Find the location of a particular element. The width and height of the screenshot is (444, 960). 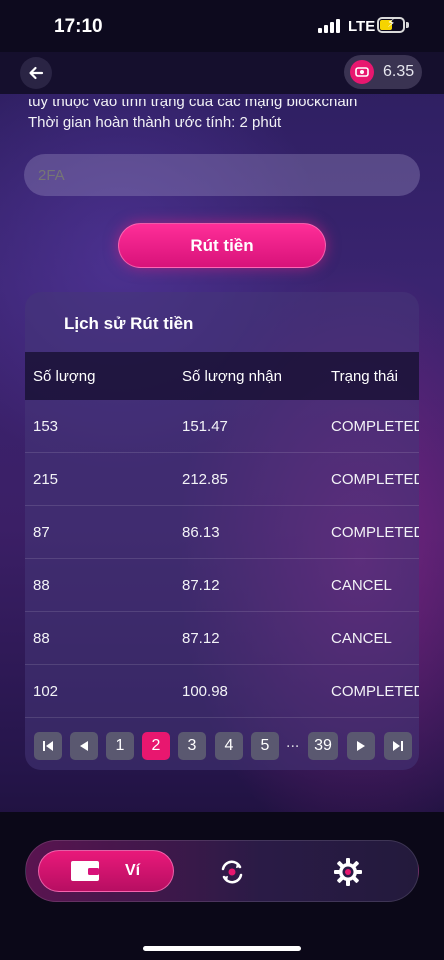

table-row: 215 212.85 COMPLETED is located at coordinates (222, 479).